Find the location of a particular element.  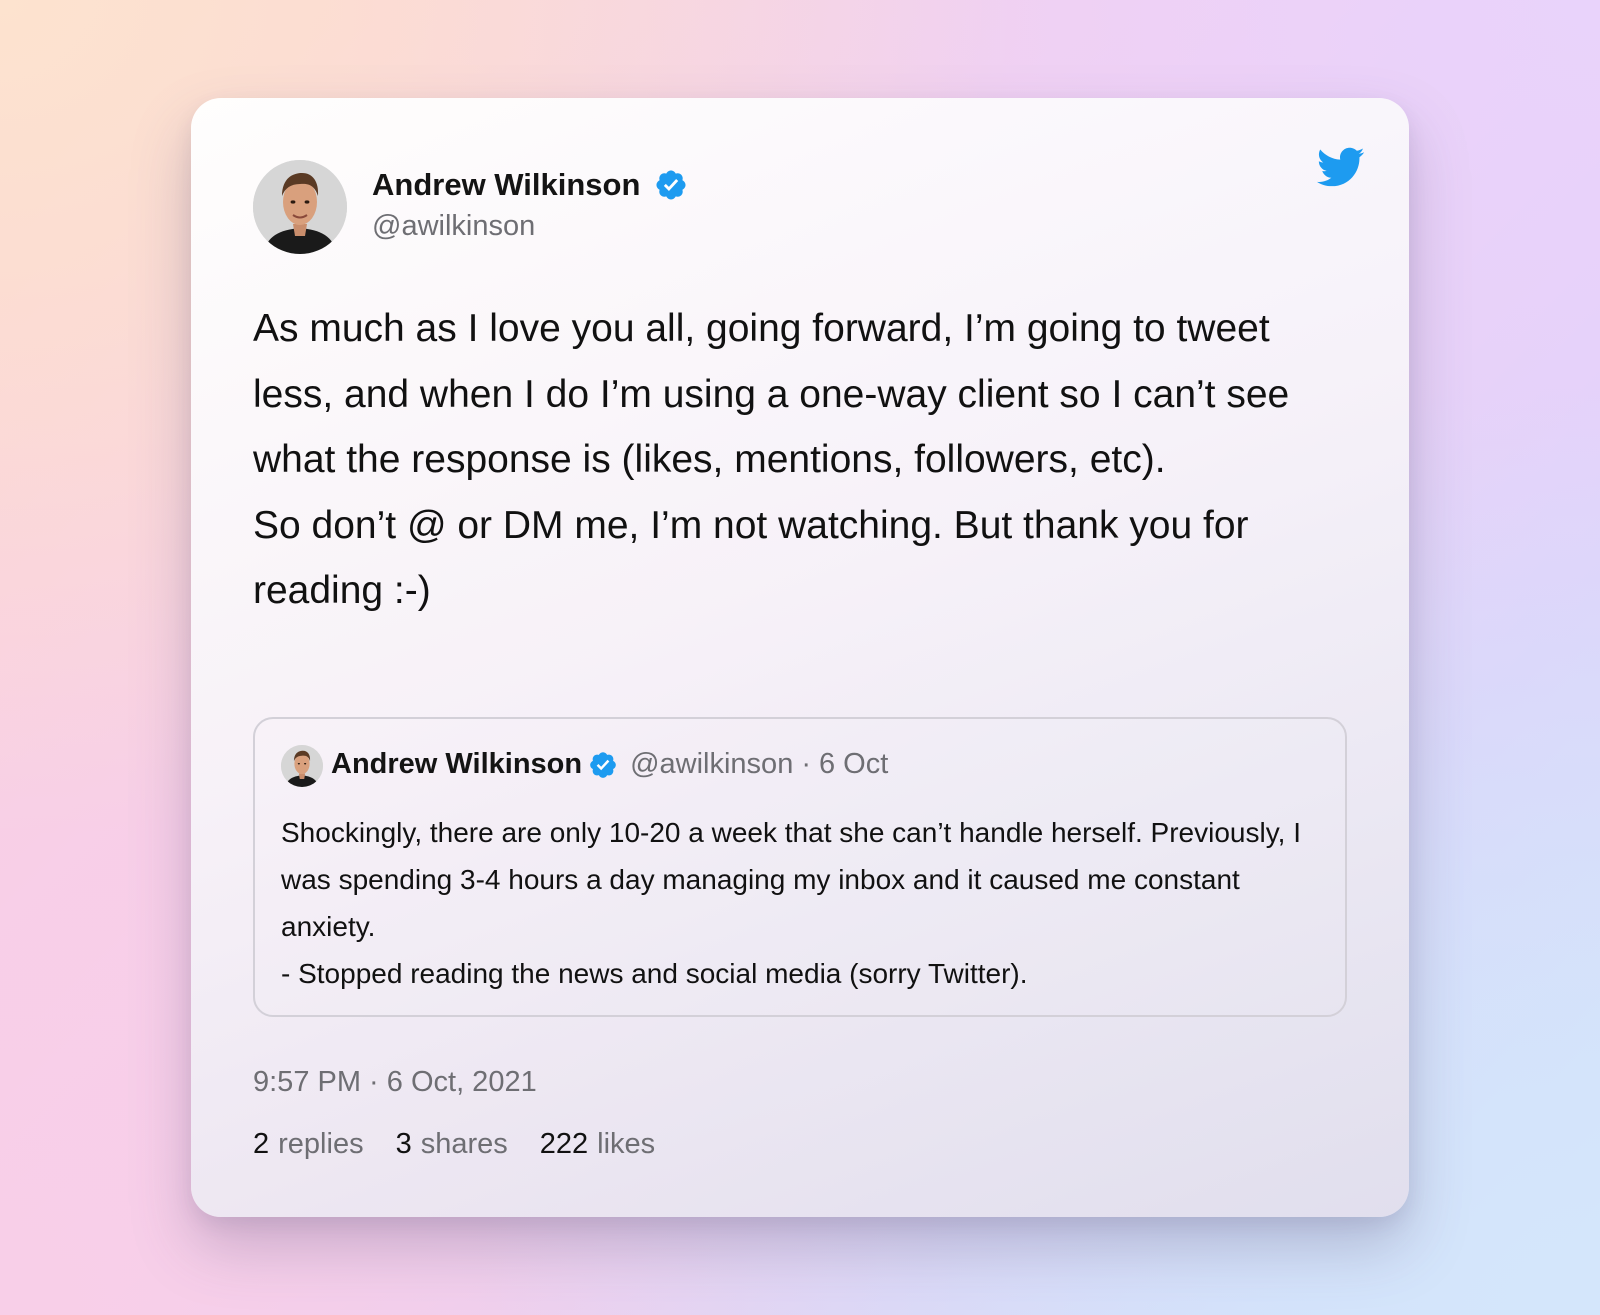

quoted-author-avatar is located at coordinates (302, 766).